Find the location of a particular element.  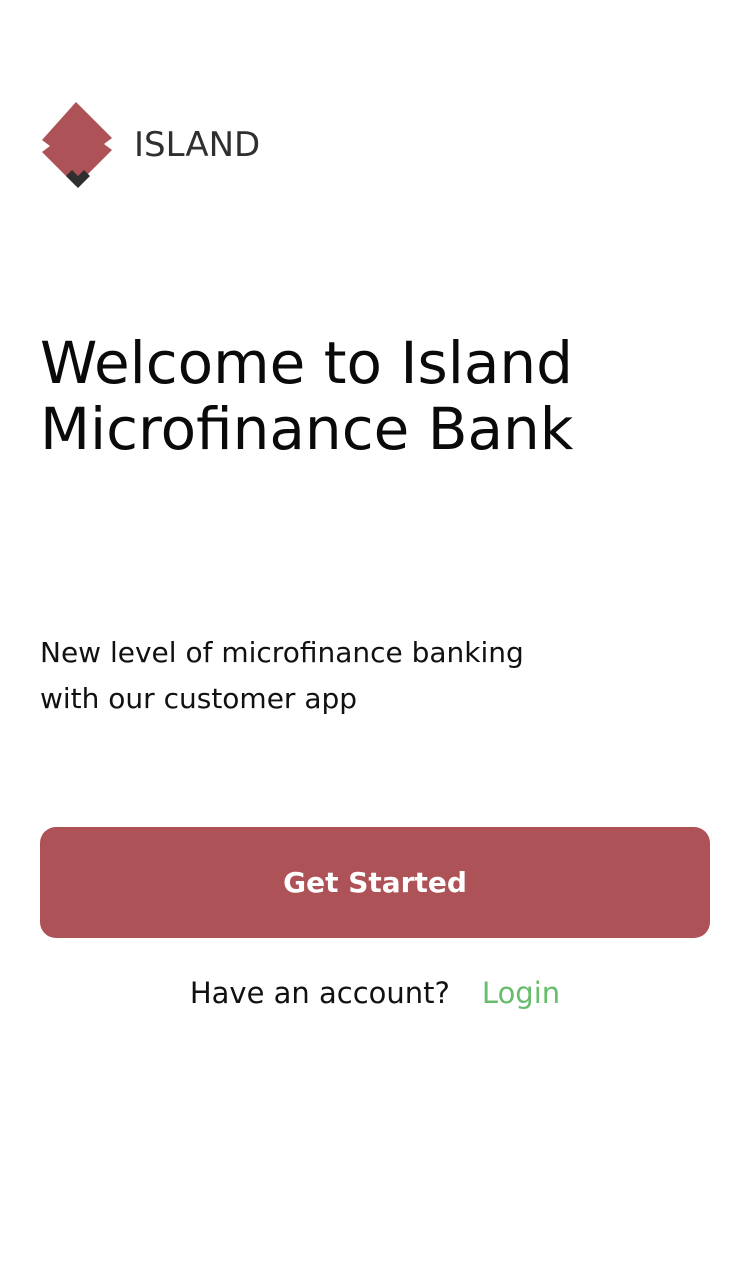

account-prompt-text: Have an account? is located at coordinates (319, 993).